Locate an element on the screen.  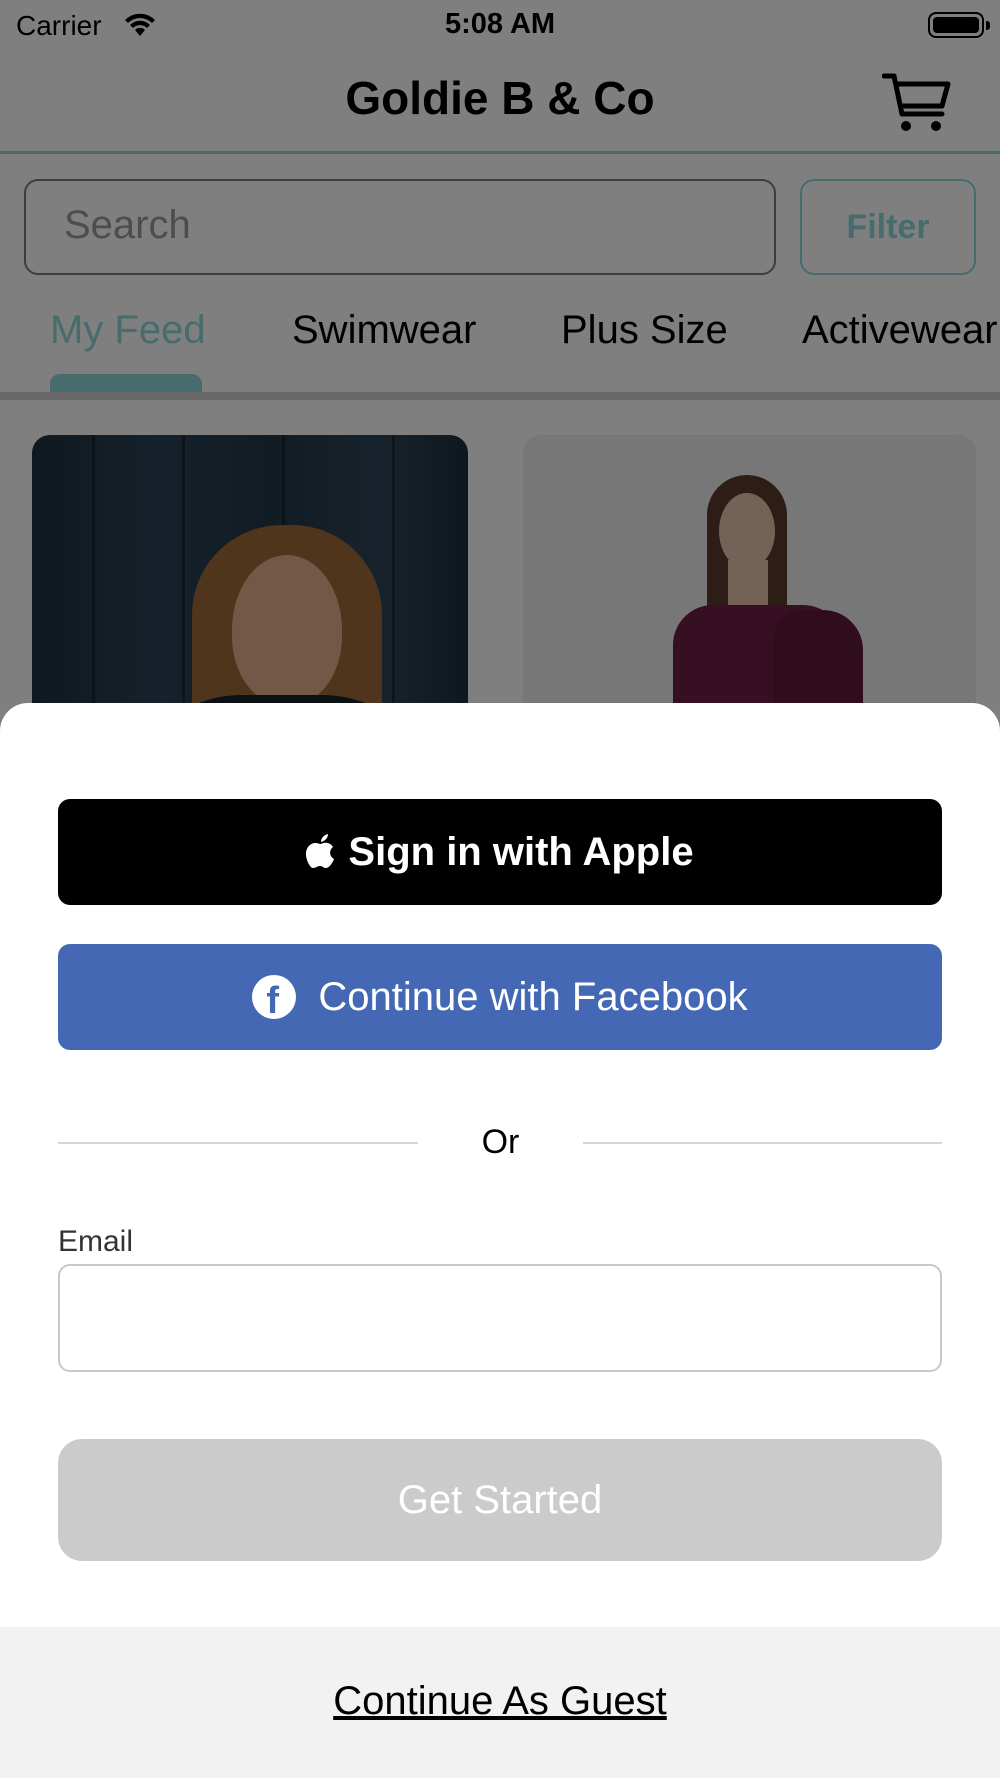
divider-text: Or is located at coordinates (500, 1142).